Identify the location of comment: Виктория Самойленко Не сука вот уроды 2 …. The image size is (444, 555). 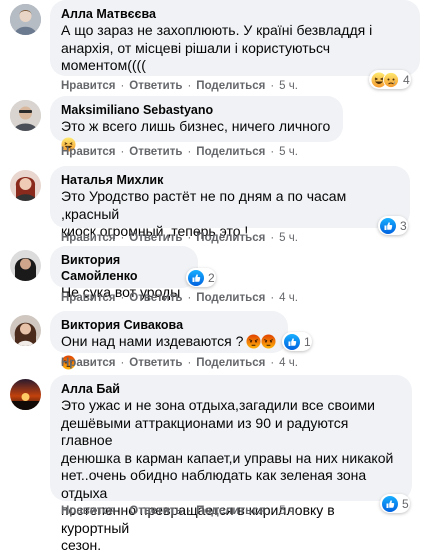
(222, 276).